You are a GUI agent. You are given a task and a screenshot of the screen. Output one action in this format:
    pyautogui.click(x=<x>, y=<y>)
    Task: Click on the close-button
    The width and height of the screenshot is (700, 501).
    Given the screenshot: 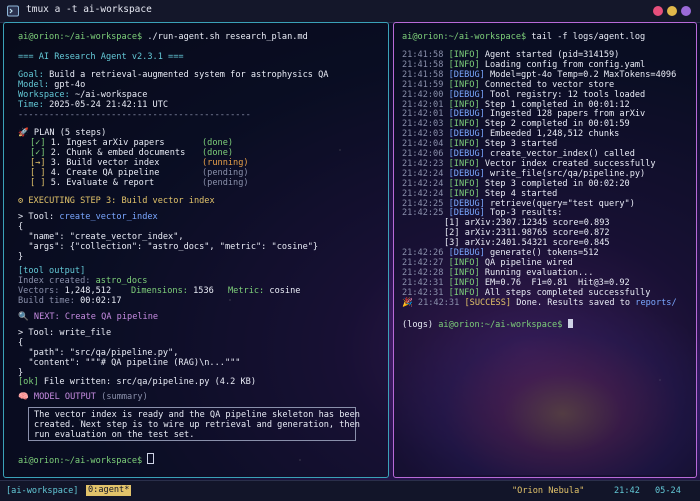 What is the action you would take?
    pyautogui.click(x=658, y=11)
    